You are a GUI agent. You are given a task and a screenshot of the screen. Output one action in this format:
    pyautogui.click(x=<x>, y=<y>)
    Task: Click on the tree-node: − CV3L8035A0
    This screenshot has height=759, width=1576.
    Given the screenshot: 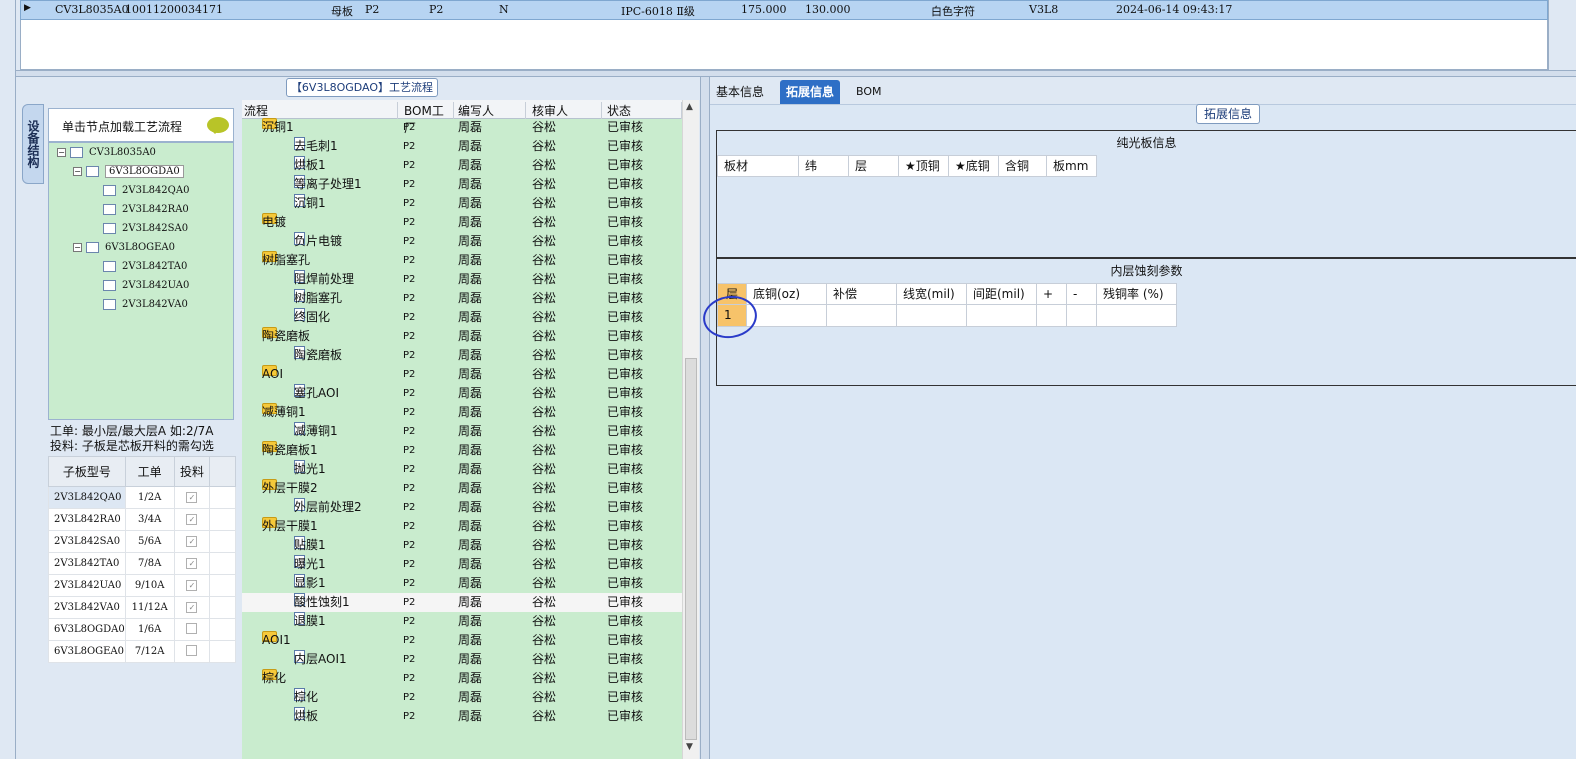 What is the action you would take?
    pyautogui.click(x=106, y=153)
    